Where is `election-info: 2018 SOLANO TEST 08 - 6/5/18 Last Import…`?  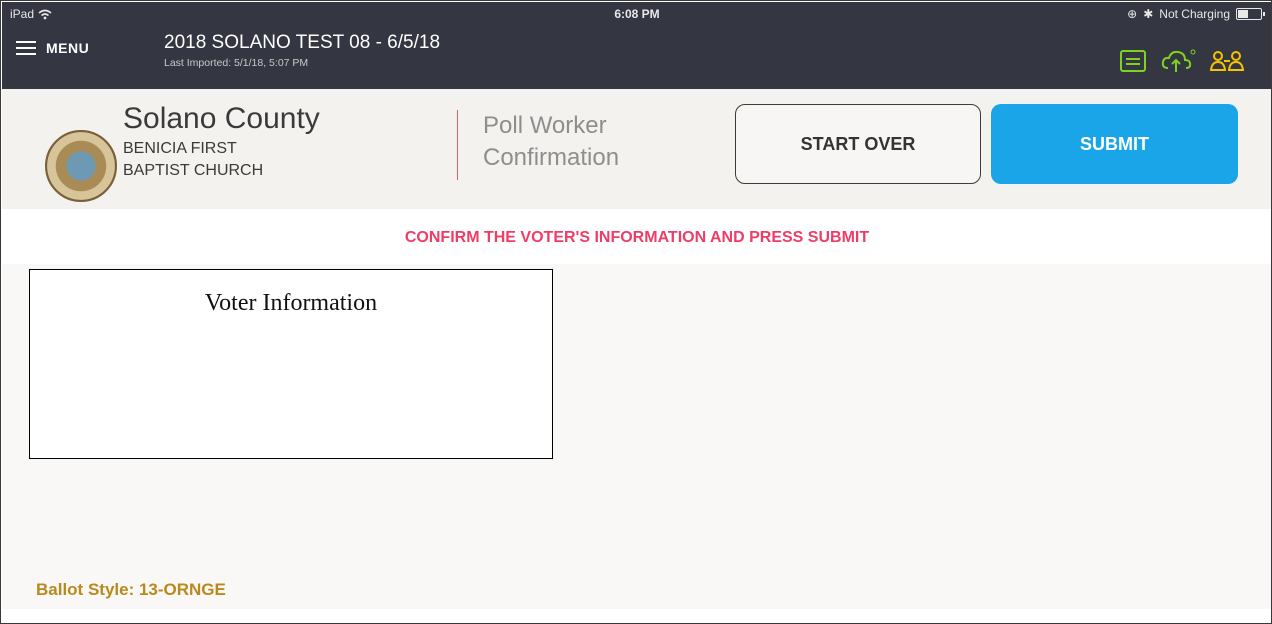 election-info: 2018 SOLANO TEST 08 - 6/5/18 Last Import… is located at coordinates (302, 50).